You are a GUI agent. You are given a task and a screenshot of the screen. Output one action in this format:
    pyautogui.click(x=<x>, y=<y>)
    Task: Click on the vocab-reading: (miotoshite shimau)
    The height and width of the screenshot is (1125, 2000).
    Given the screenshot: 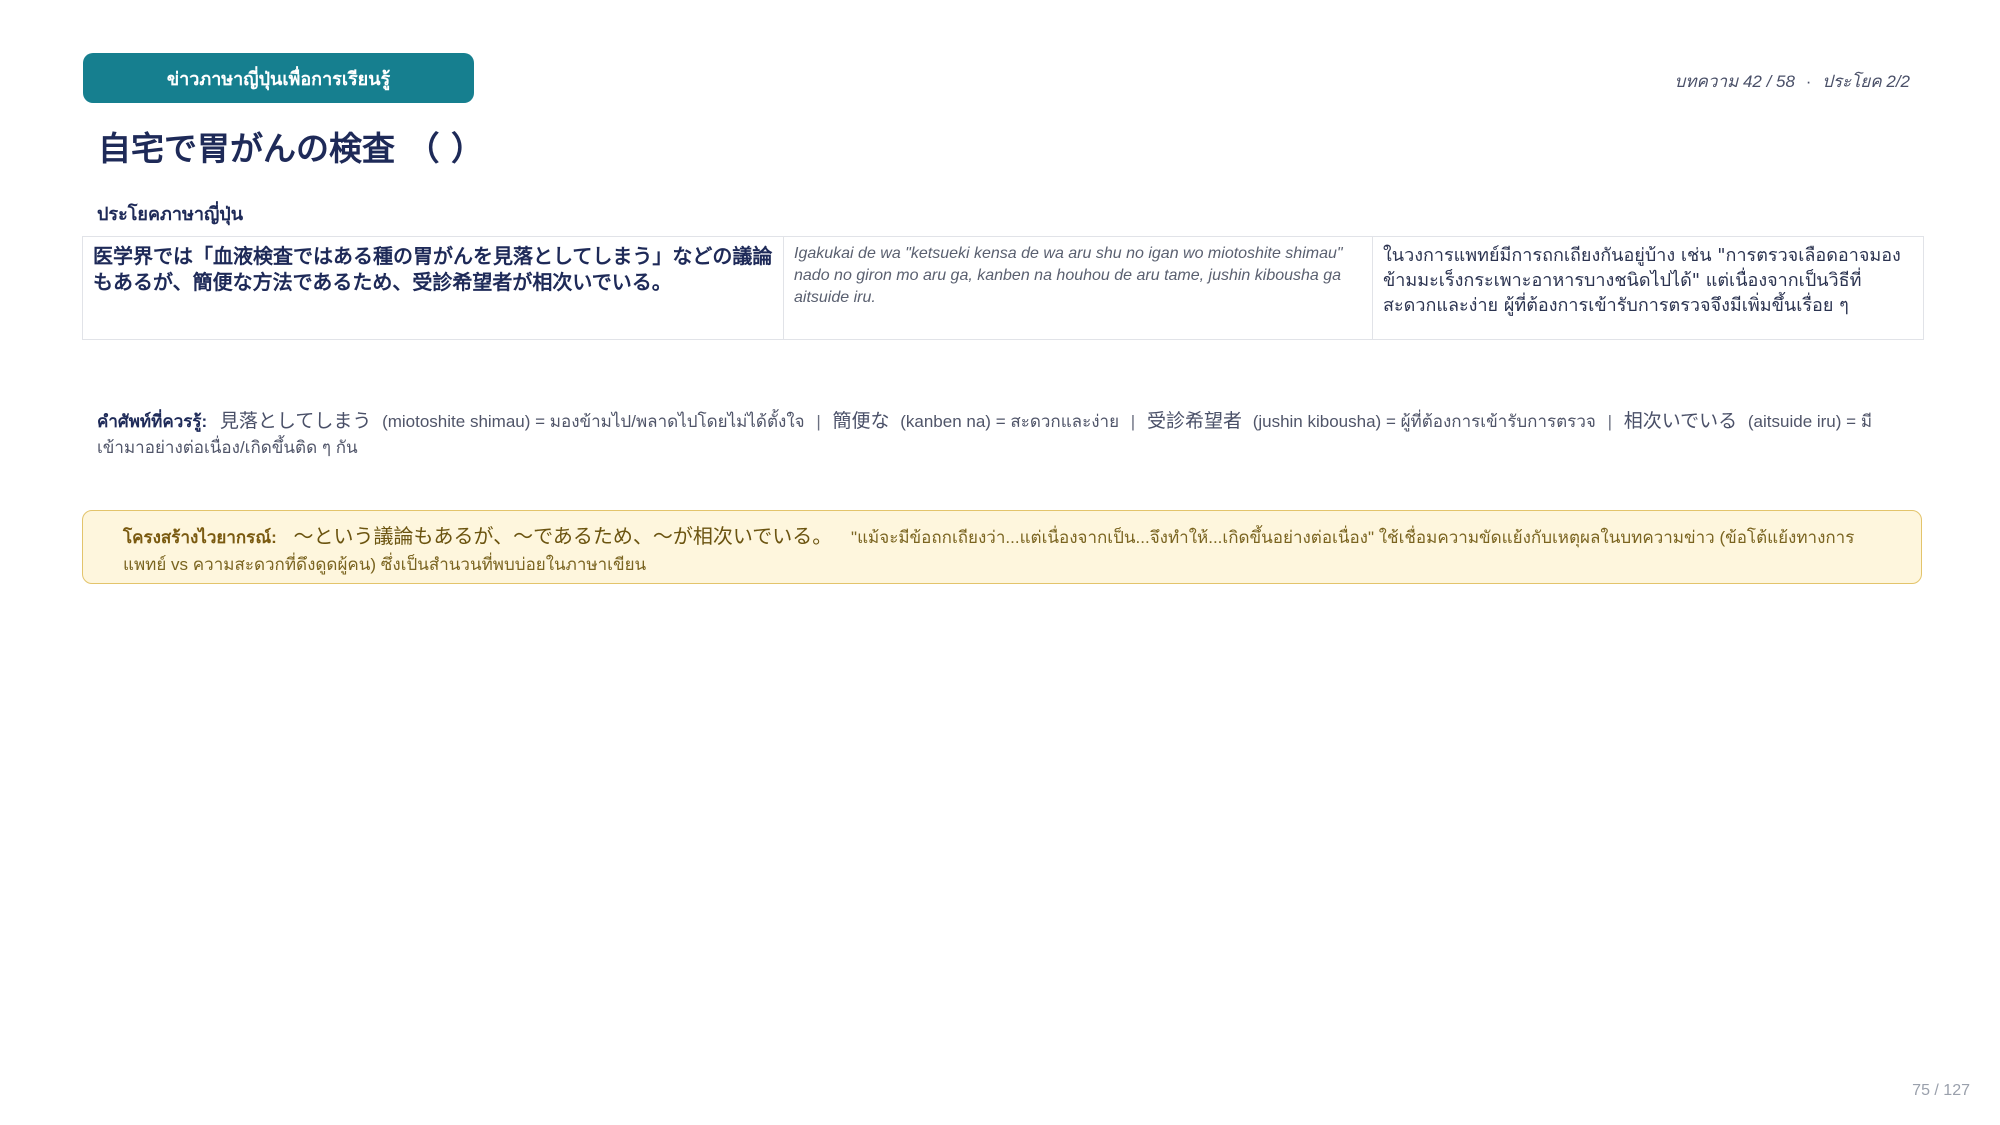 What is the action you would take?
    pyautogui.click(x=456, y=421)
    